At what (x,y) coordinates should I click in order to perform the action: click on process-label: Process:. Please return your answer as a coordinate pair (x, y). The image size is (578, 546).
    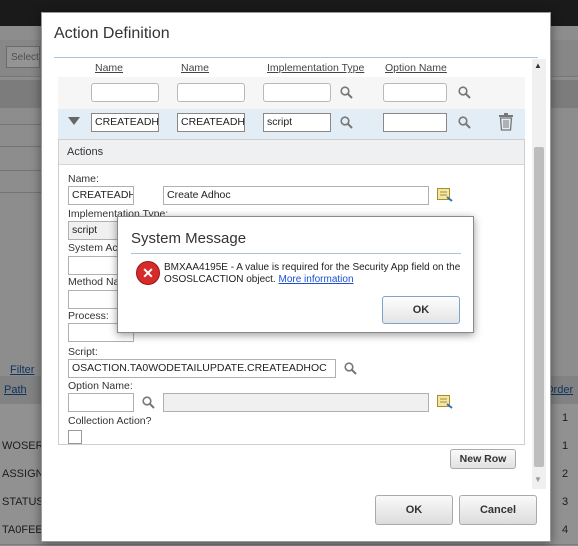
    Looking at the image, I should click on (88, 316).